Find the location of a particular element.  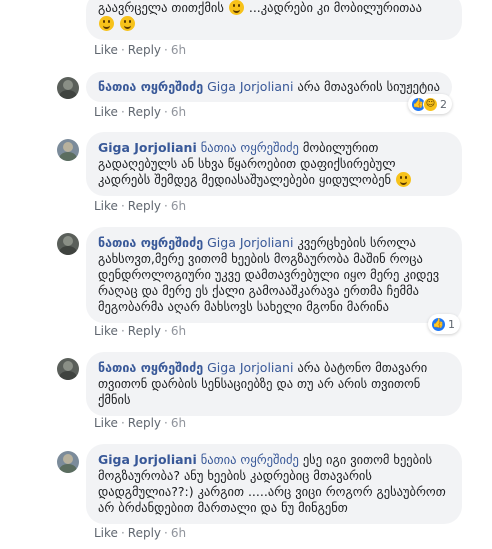

comment-text: არა მთავარის სიუჟეტია is located at coordinates (368, 86).